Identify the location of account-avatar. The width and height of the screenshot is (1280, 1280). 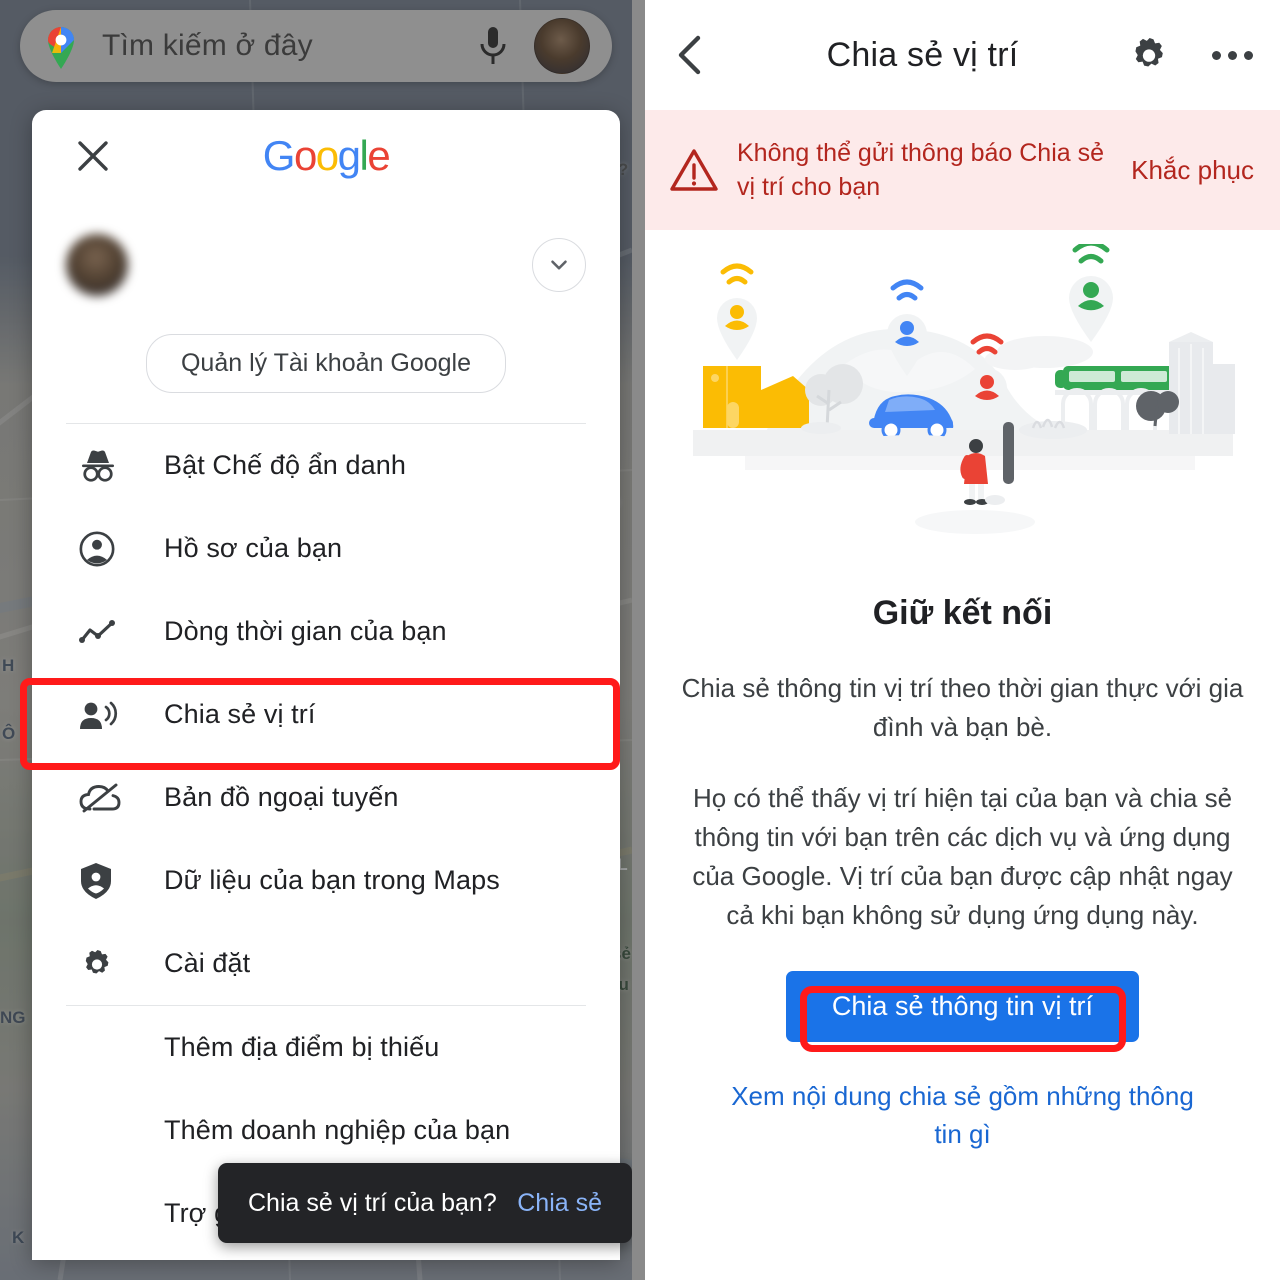
(97, 265).